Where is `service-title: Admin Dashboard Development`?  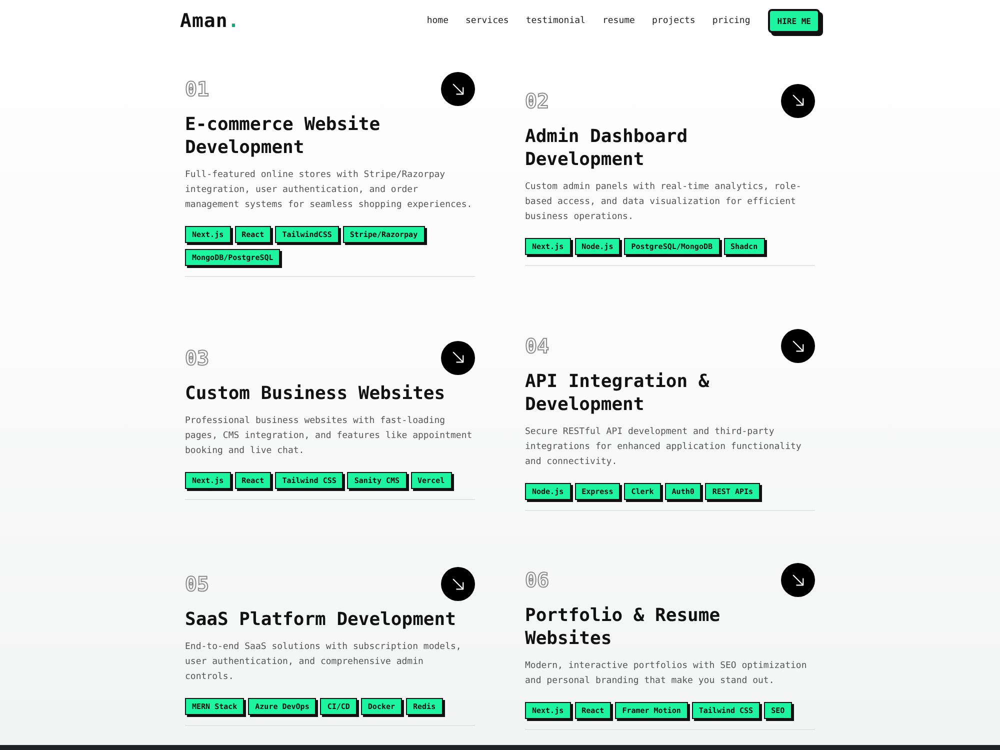 service-title: Admin Dashboard Development is located at coordinates (607, 147).